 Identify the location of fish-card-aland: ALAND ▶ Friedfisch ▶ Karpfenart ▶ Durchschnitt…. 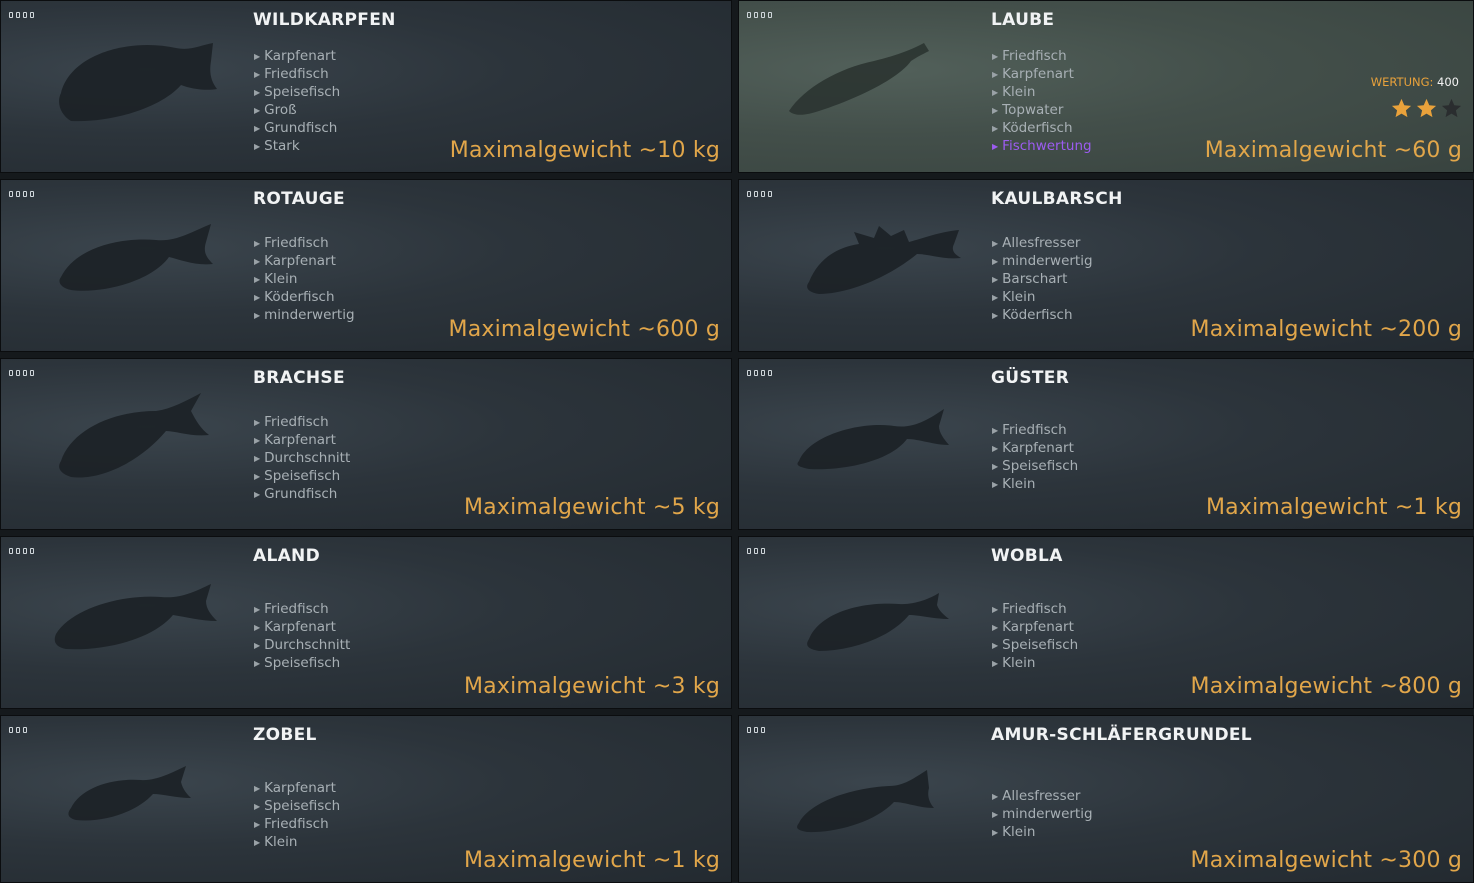
(366, 622).